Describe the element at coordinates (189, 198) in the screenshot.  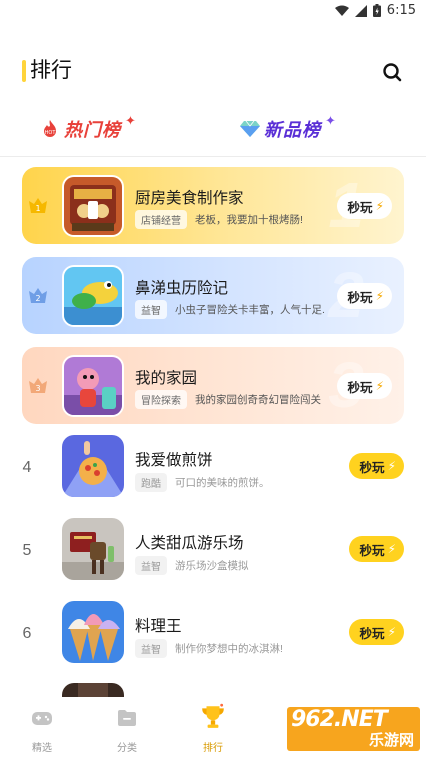
I see `app-name: 厨房美食制作家` at that location.